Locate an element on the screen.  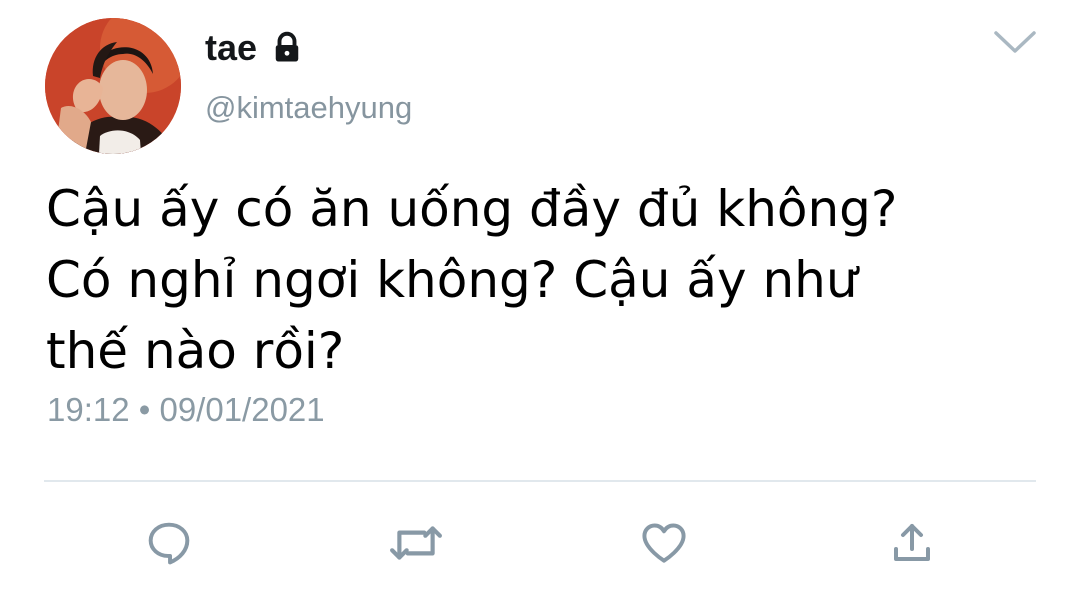
share-button is located at coordinates (912, 543).